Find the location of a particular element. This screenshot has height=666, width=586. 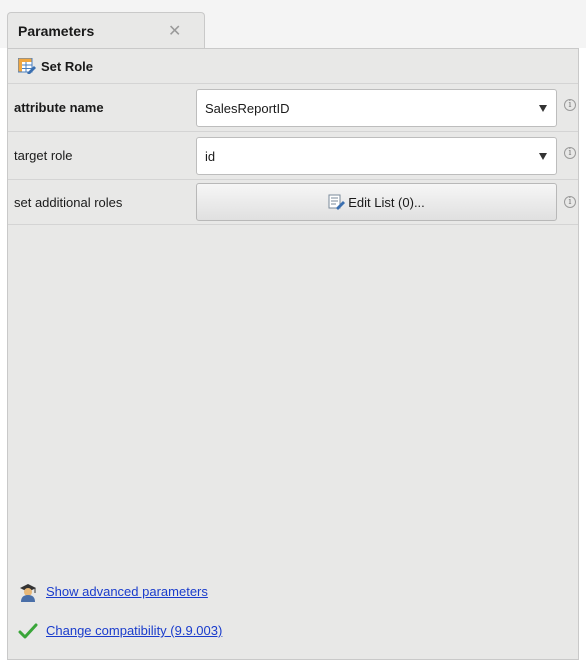

param-row-additional-roles: set additional roles Edit List (0)... i is located at coordinates (293, 202).